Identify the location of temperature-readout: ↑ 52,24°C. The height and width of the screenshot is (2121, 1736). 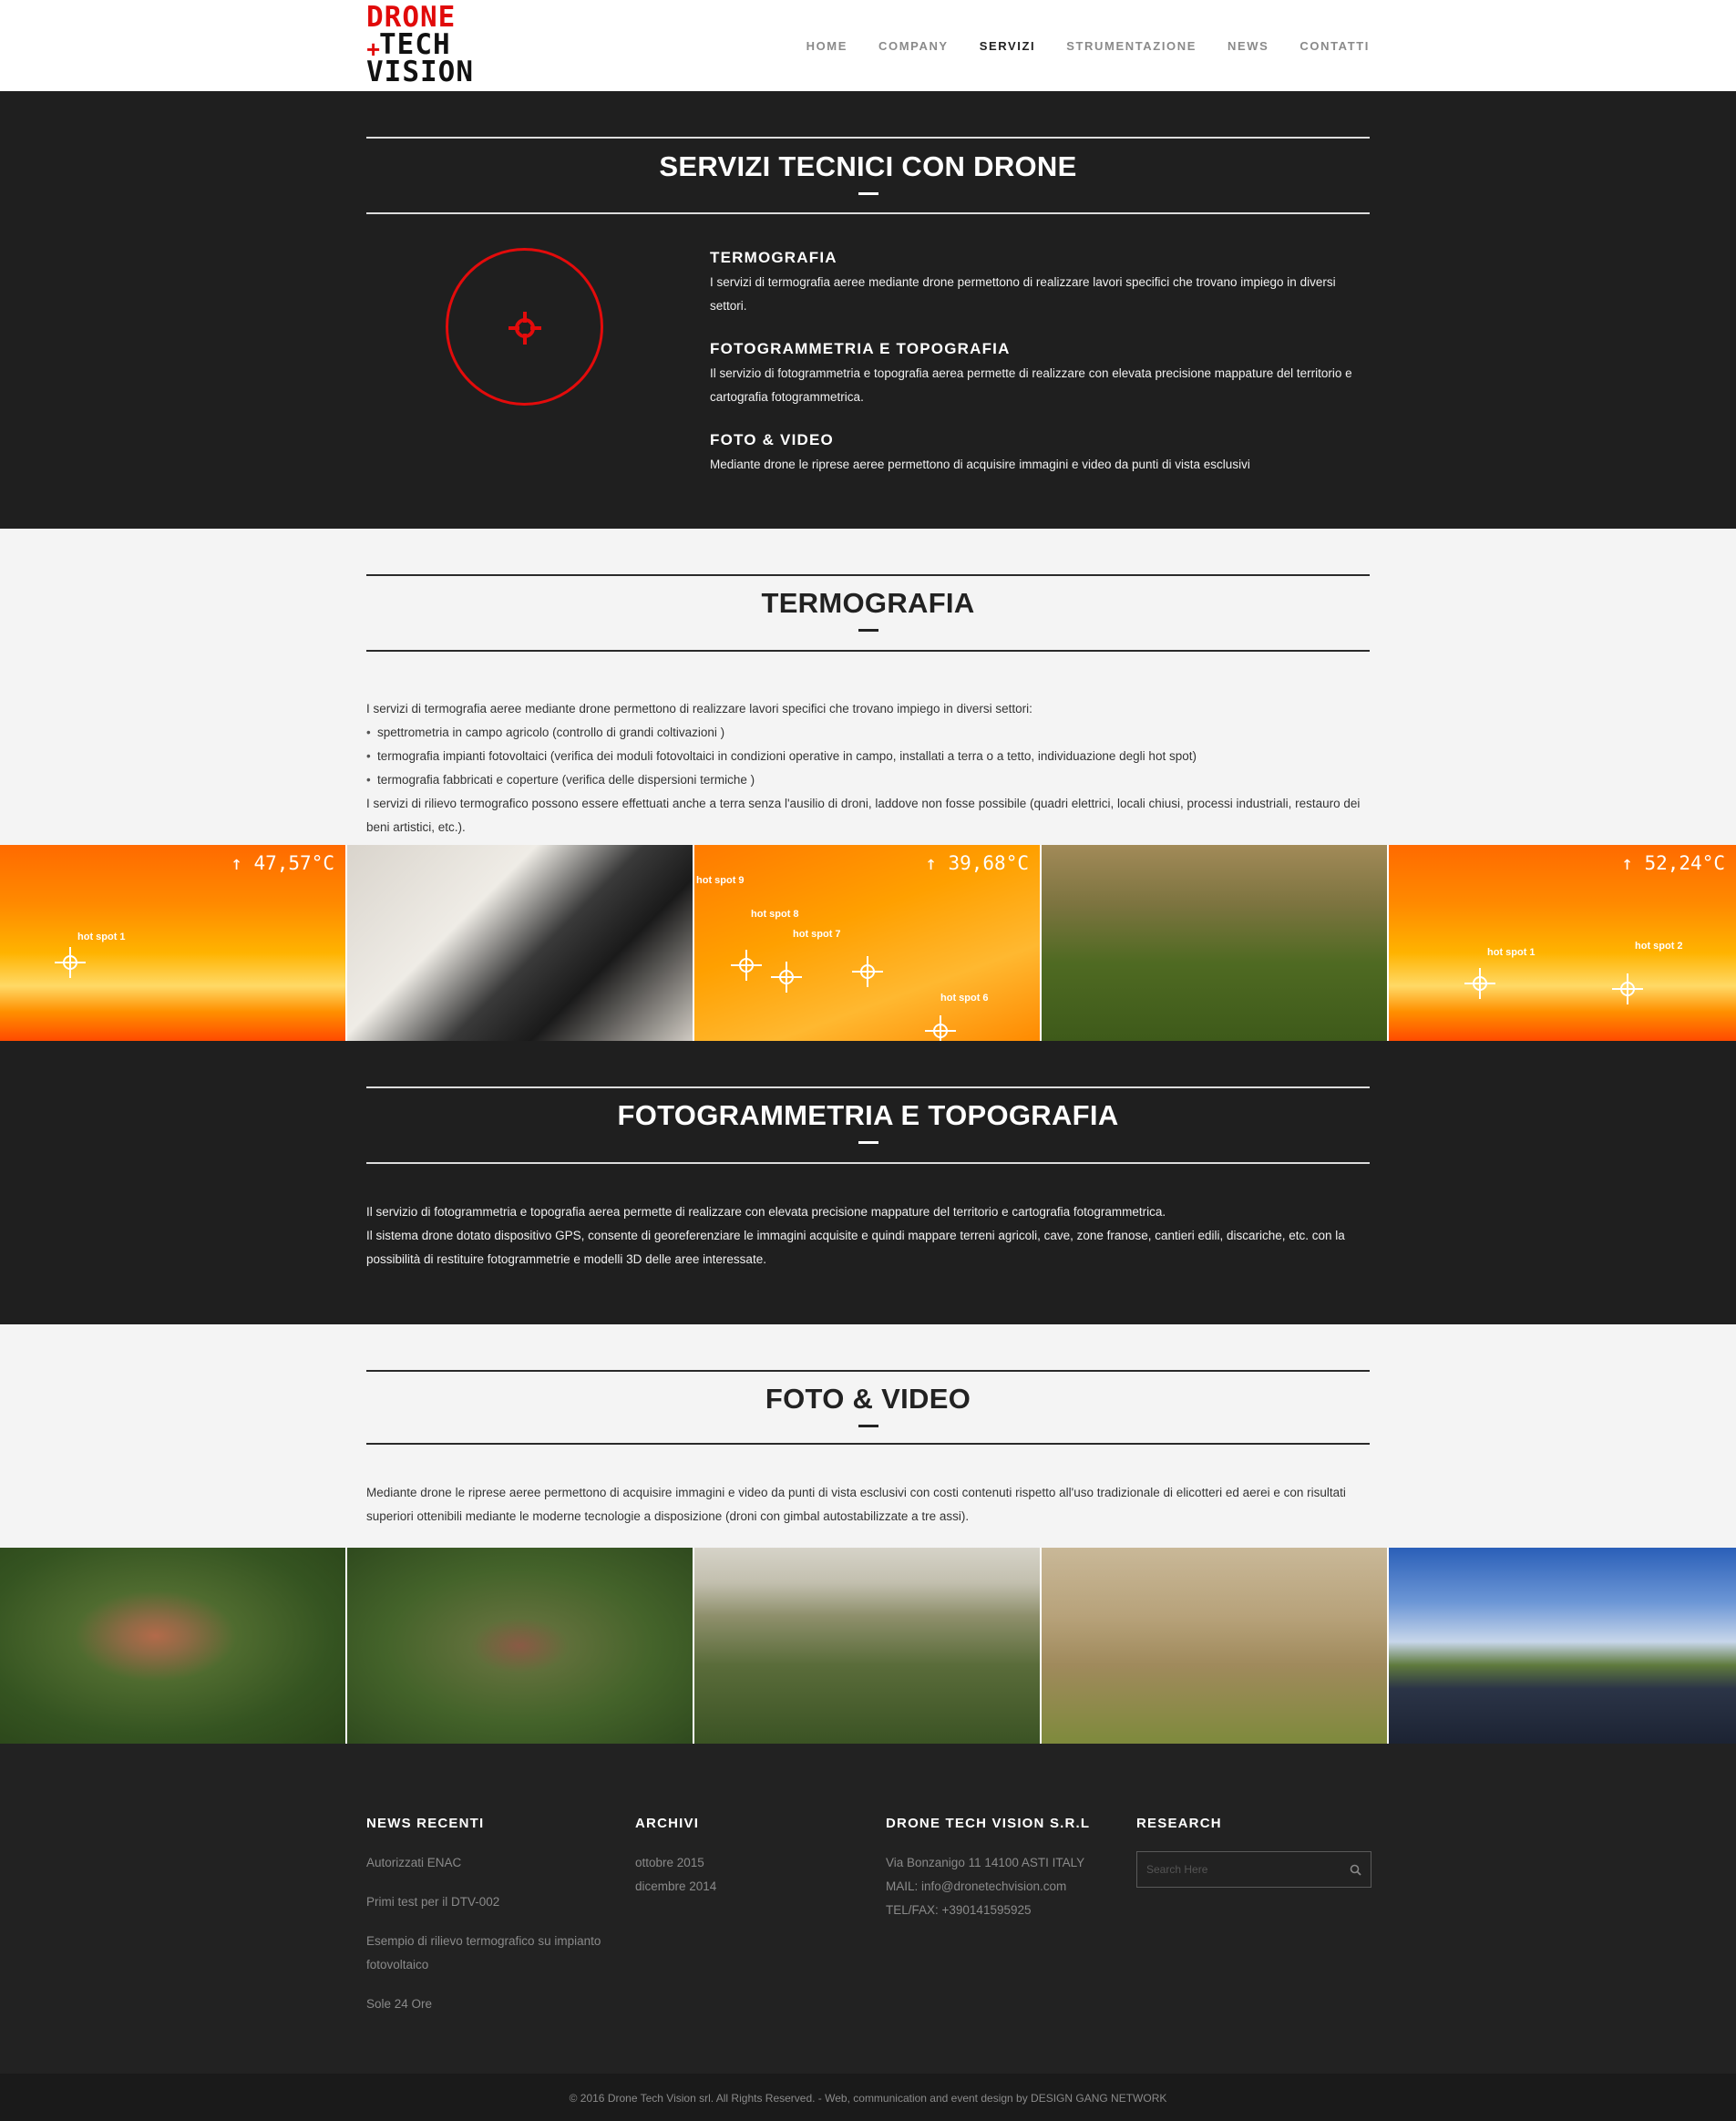
(1673, 863).